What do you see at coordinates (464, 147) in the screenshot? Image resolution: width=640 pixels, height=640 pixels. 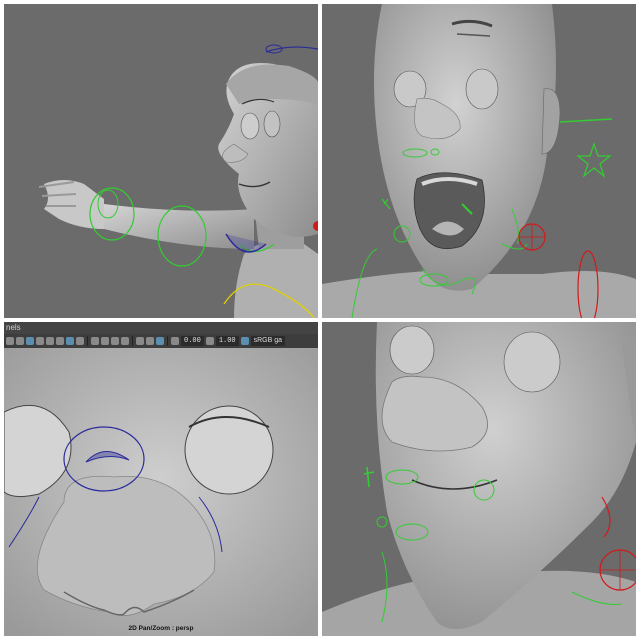 I see `head-mesh` at bounding box center [464, 147].